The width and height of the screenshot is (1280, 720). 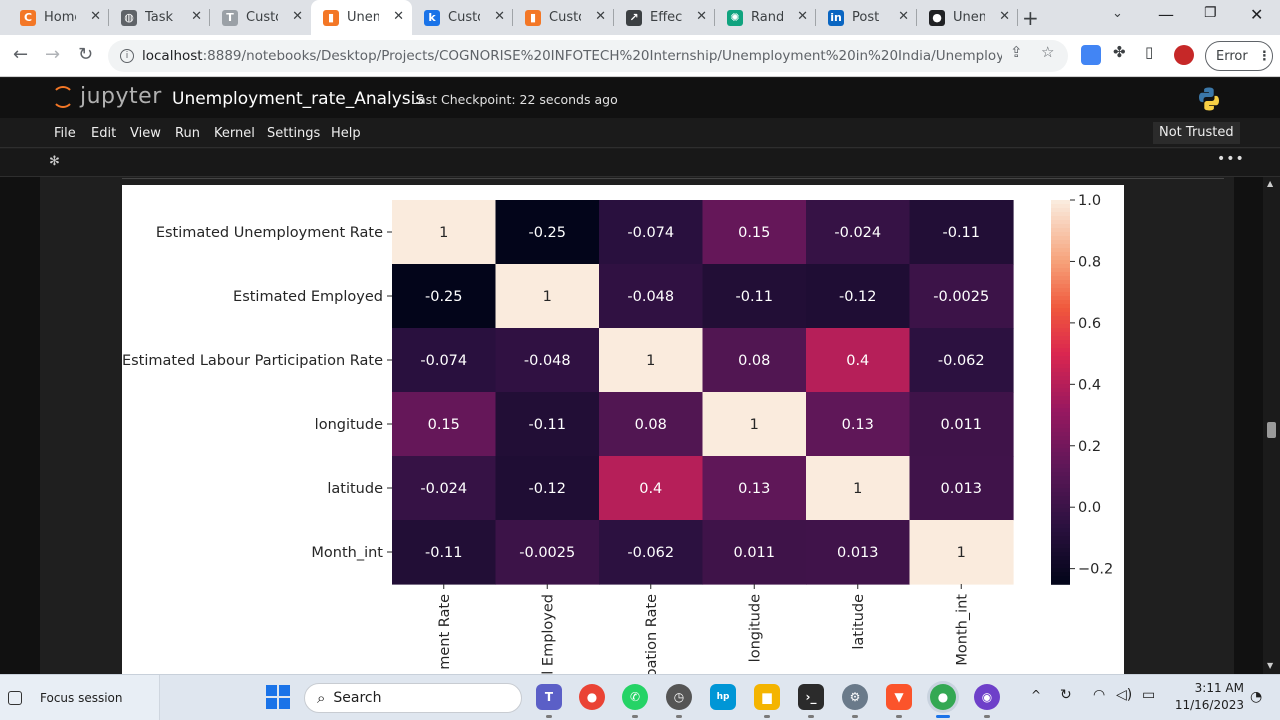 What do you see at coordinates (349, 425) in the screenshot?
I see `y-tick-label: longitude` at bounding box center [349, 425].